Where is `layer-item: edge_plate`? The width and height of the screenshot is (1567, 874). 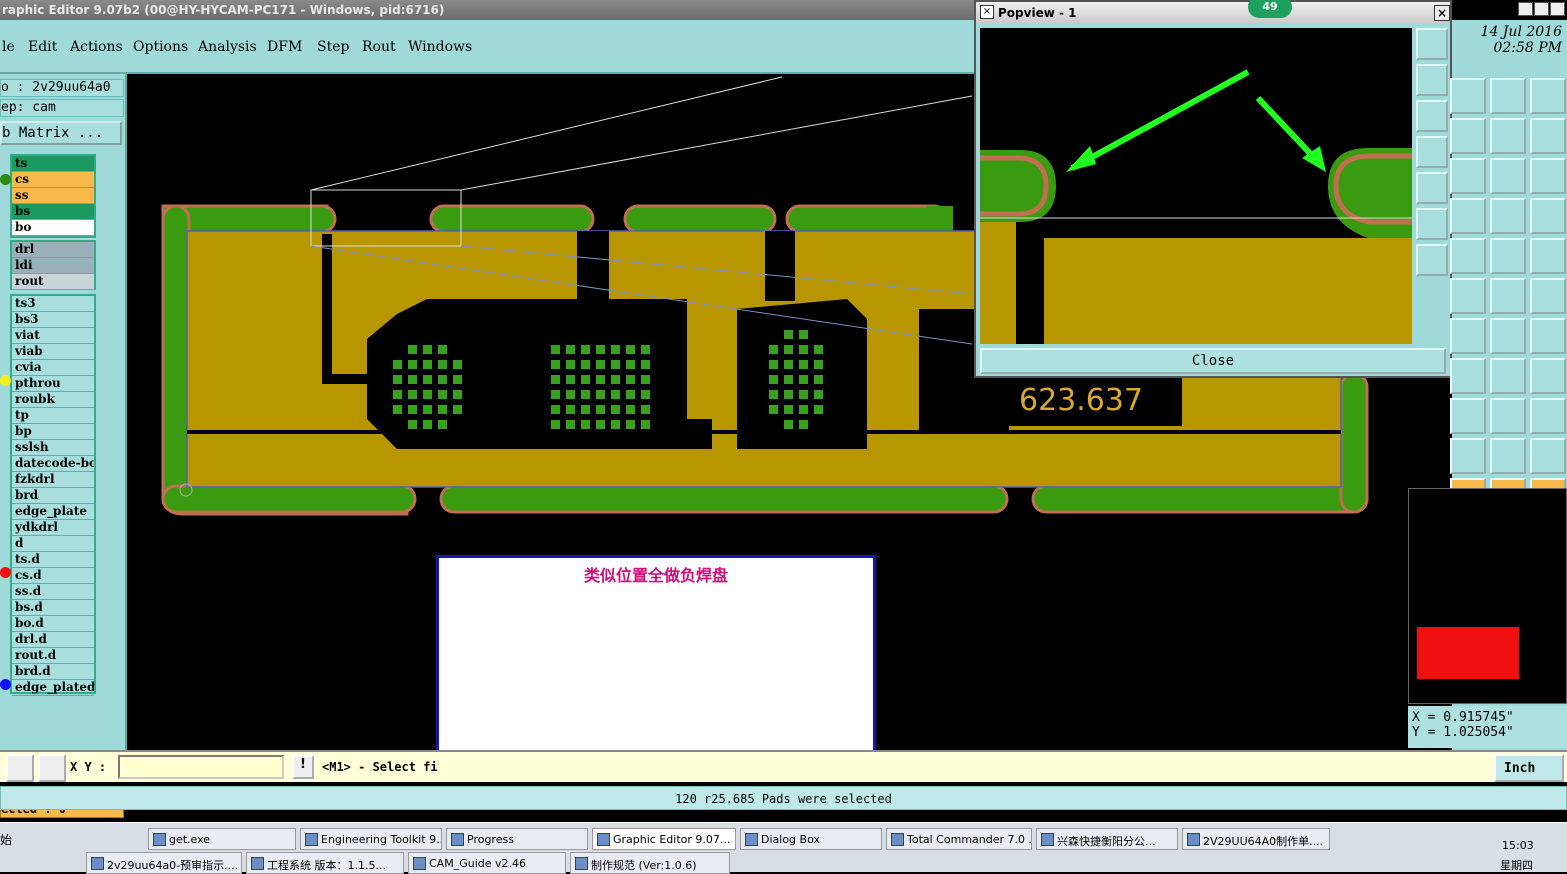
layer-item: edge_plate is located at coordinates (53, 512).